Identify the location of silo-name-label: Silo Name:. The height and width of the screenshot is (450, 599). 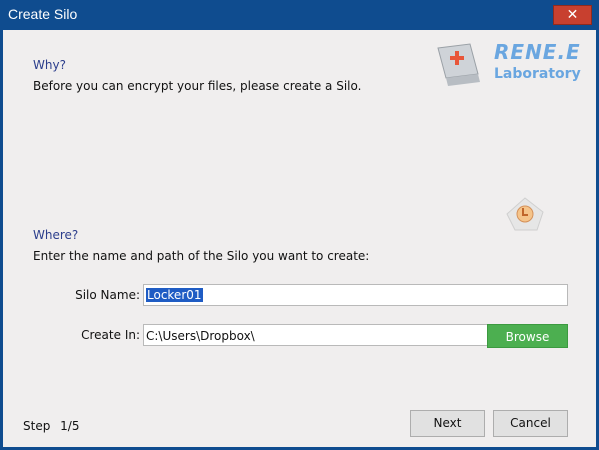
(107, 295).